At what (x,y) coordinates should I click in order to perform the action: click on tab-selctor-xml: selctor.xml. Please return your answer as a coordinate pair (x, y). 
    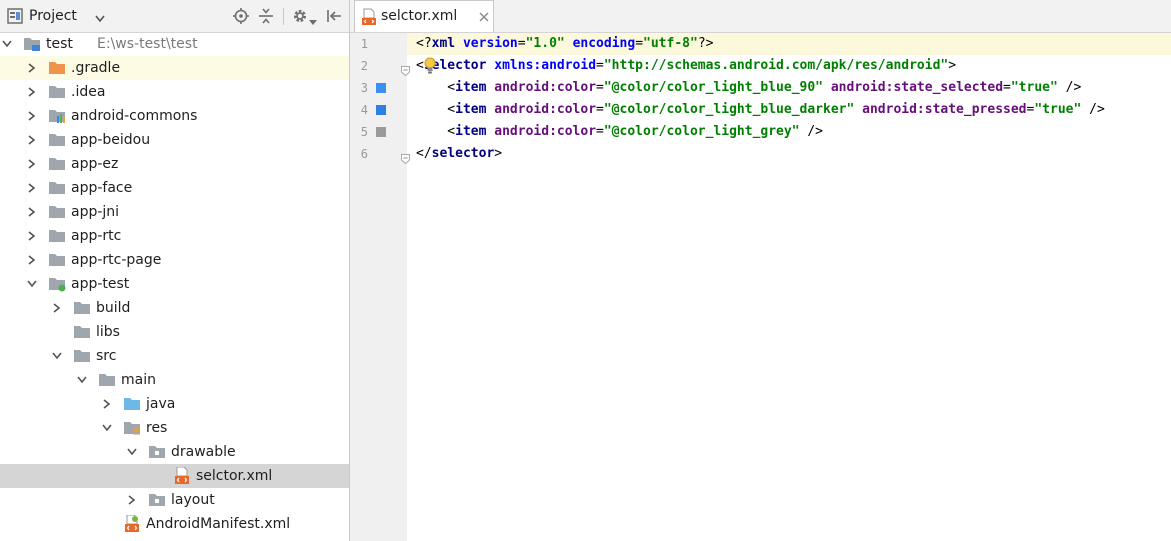
    Looking at the image, I should click on (424, 16).